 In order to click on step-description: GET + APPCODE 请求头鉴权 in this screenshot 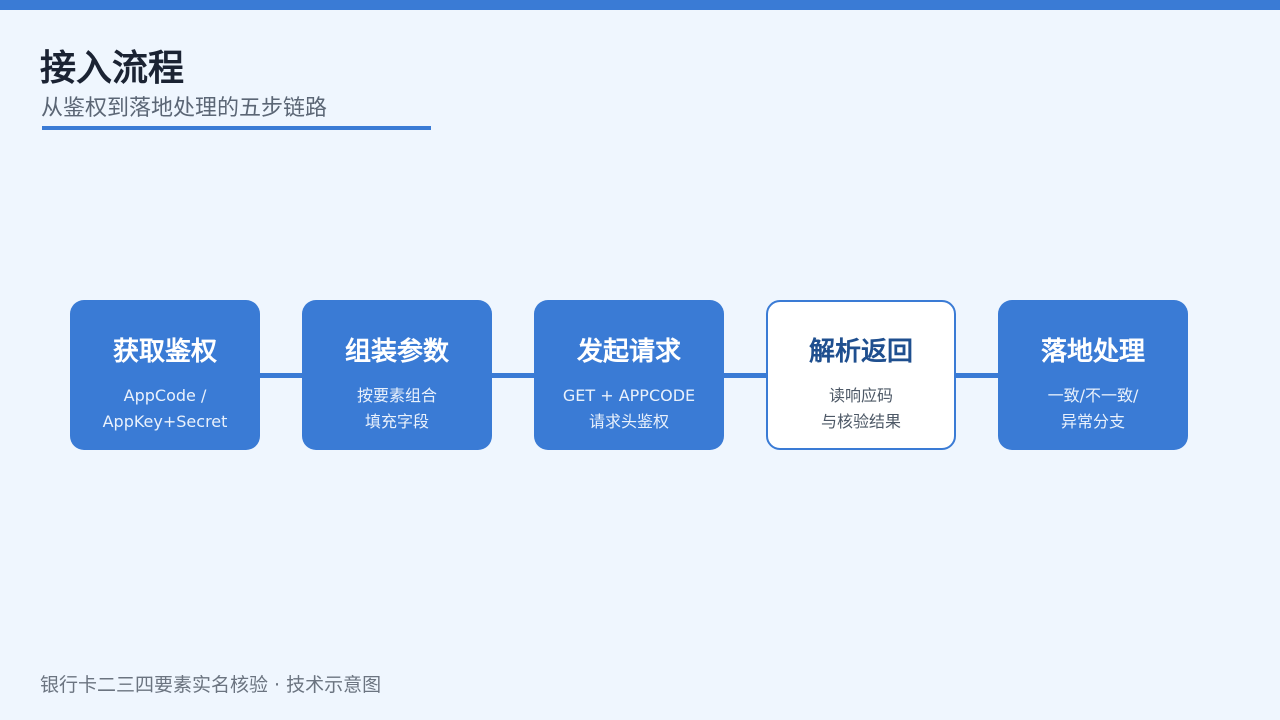, I will do `click(629, 409)`.